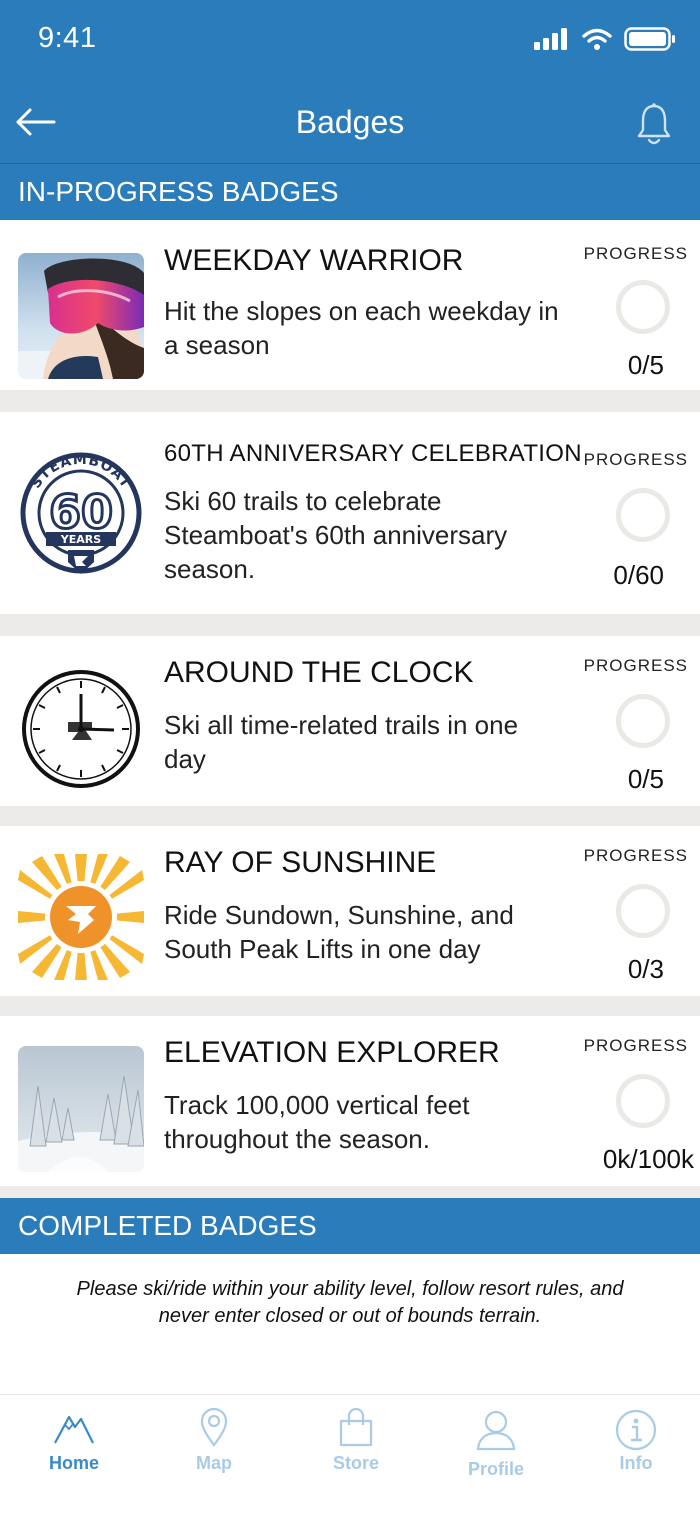 This screenshot has width=700, height=1516. Describe the element at coordinates (636, 1463) in the screenshot. I see `tab-label: Info` at that location.